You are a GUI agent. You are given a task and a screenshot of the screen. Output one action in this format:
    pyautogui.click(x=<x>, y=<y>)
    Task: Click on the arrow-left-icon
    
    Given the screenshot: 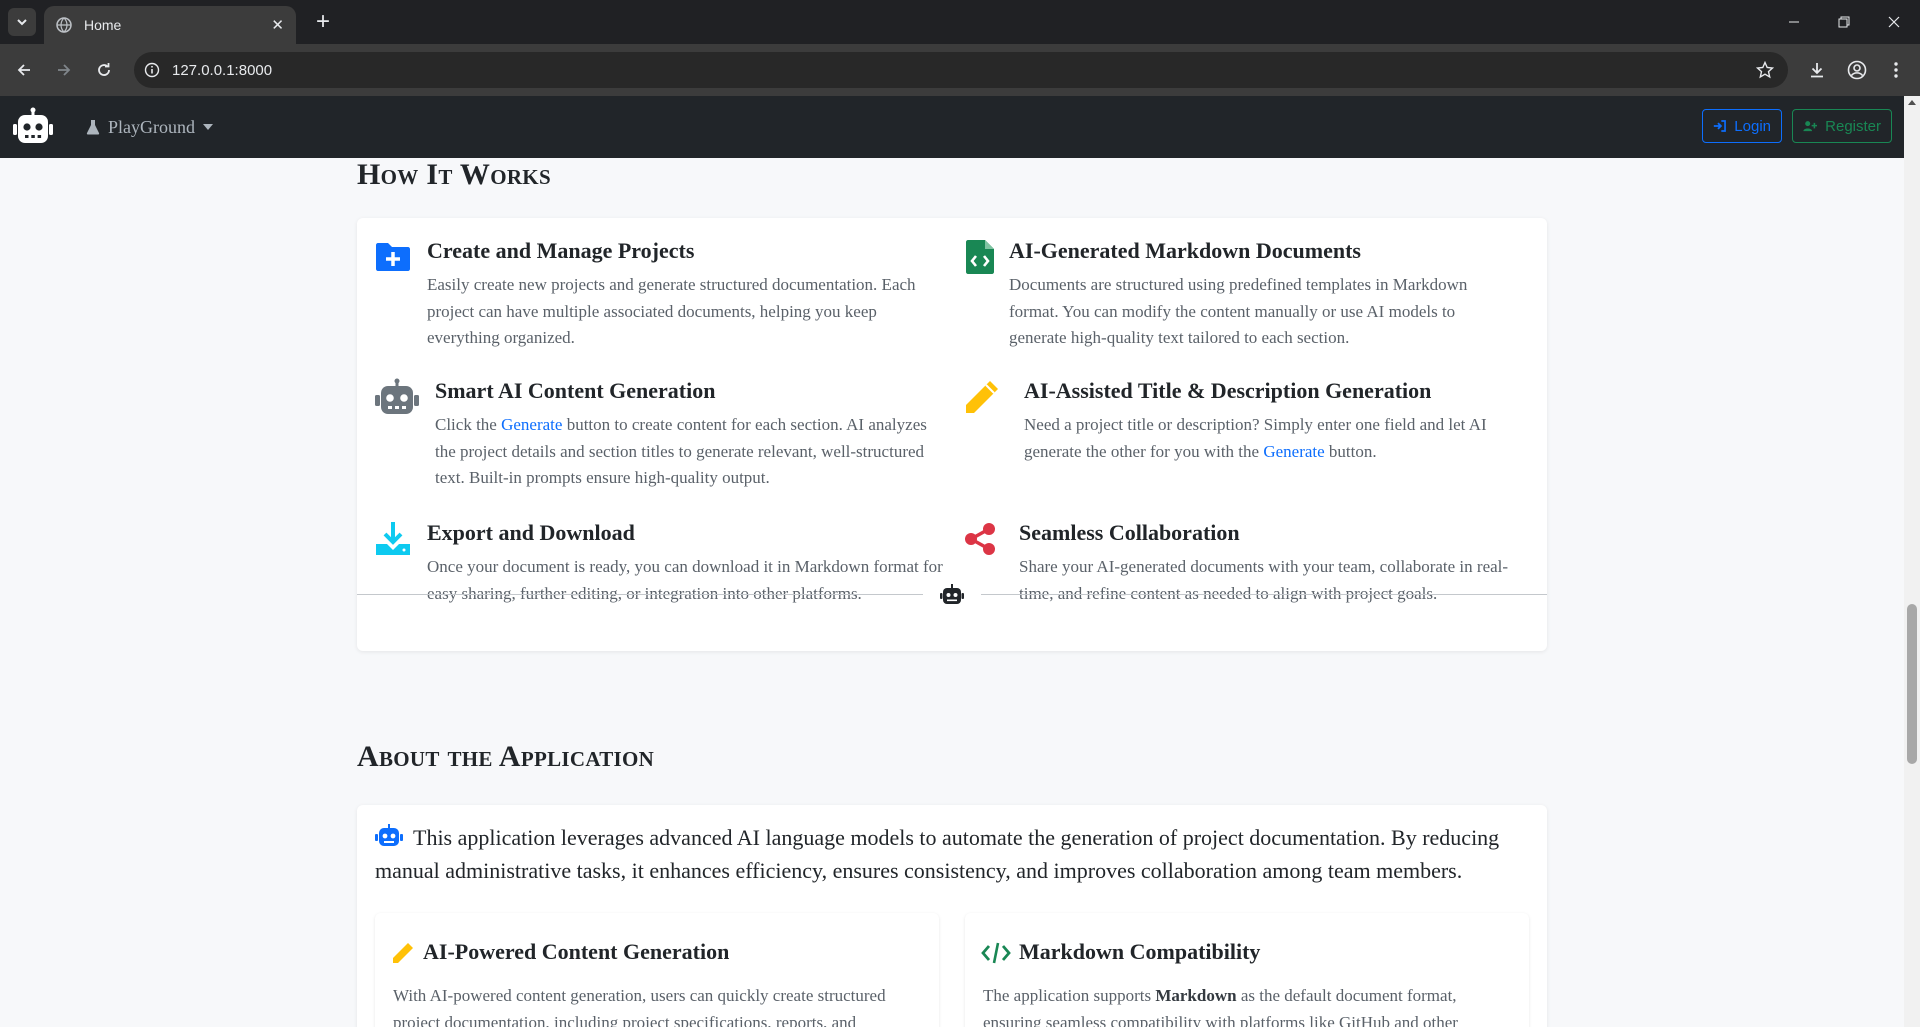 What is the action you would take?
    pyautogui.click(x=23, y=70)
    